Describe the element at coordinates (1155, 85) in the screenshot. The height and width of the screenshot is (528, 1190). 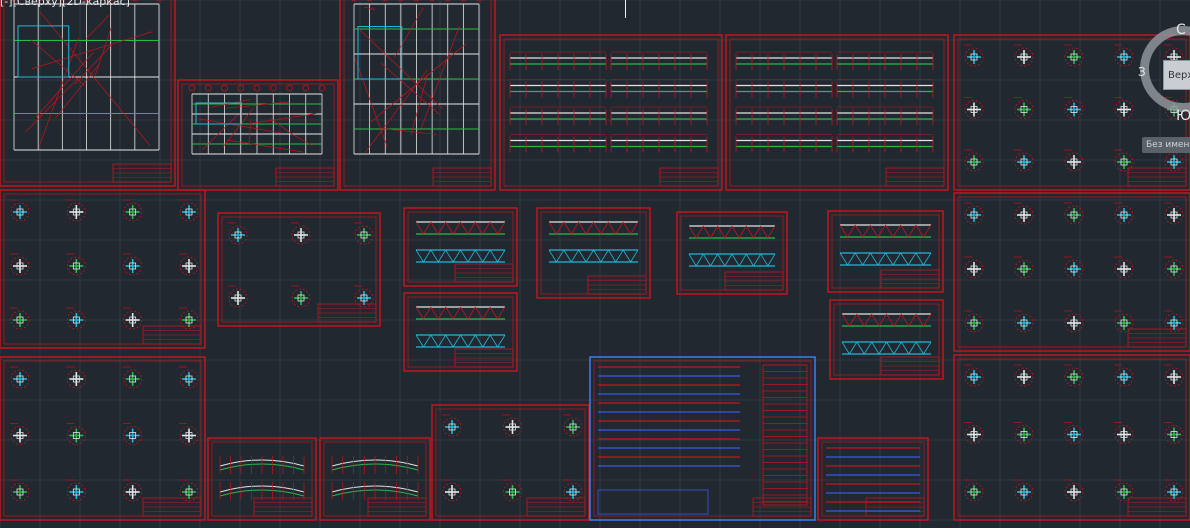
I see `viewcube: С З Ю Верх Без имени` at that location.